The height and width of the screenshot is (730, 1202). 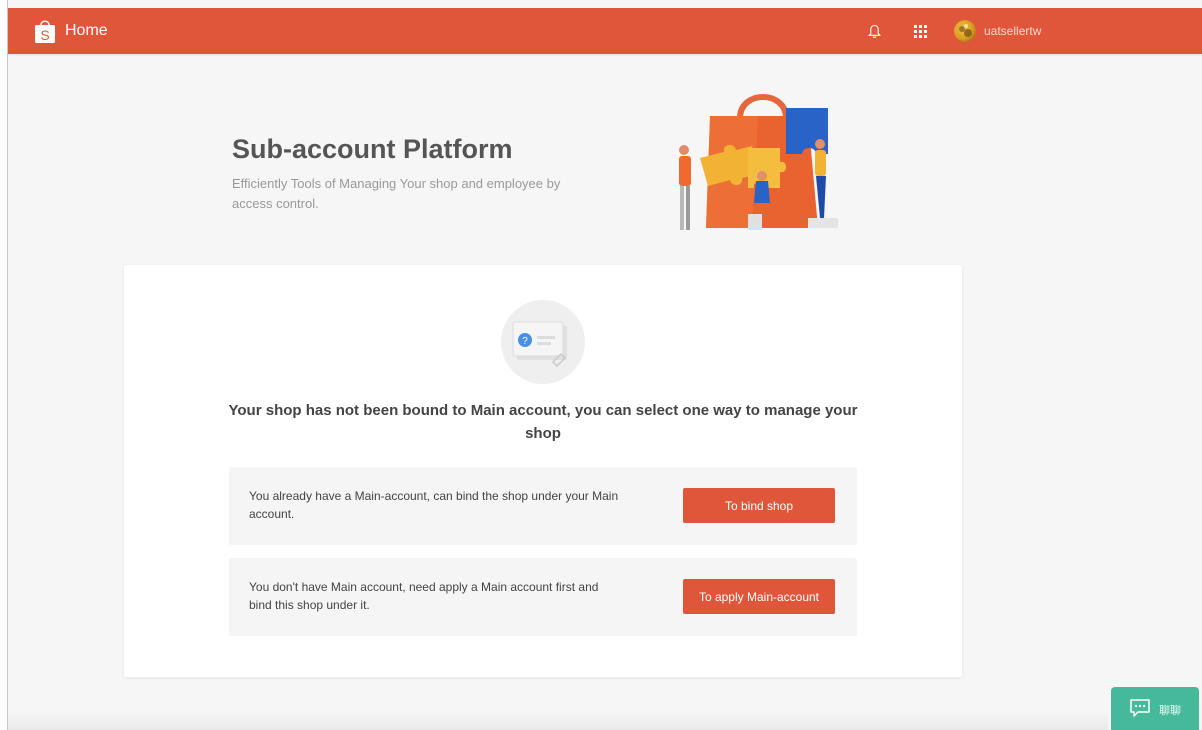 What do you see at coordinates (4, 365) in the screenshot?
I see `window-left-border` at bounding box center [4, 365].